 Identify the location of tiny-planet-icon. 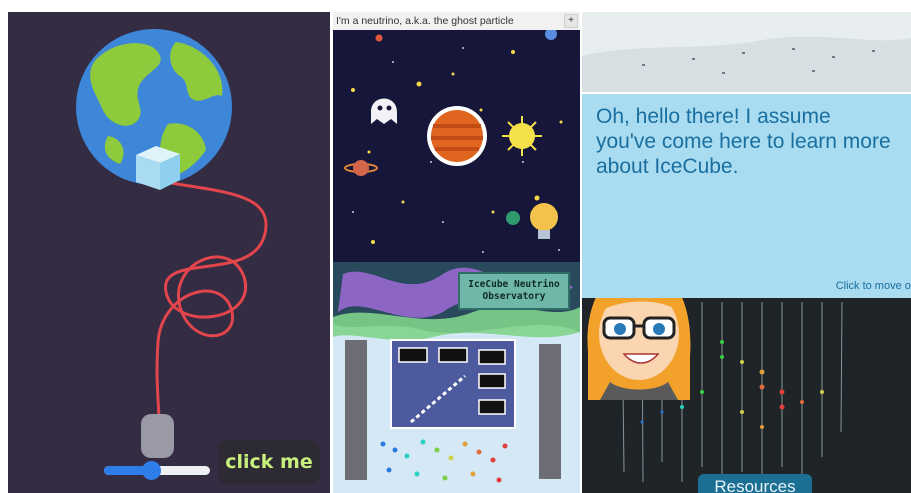
(379, 38).